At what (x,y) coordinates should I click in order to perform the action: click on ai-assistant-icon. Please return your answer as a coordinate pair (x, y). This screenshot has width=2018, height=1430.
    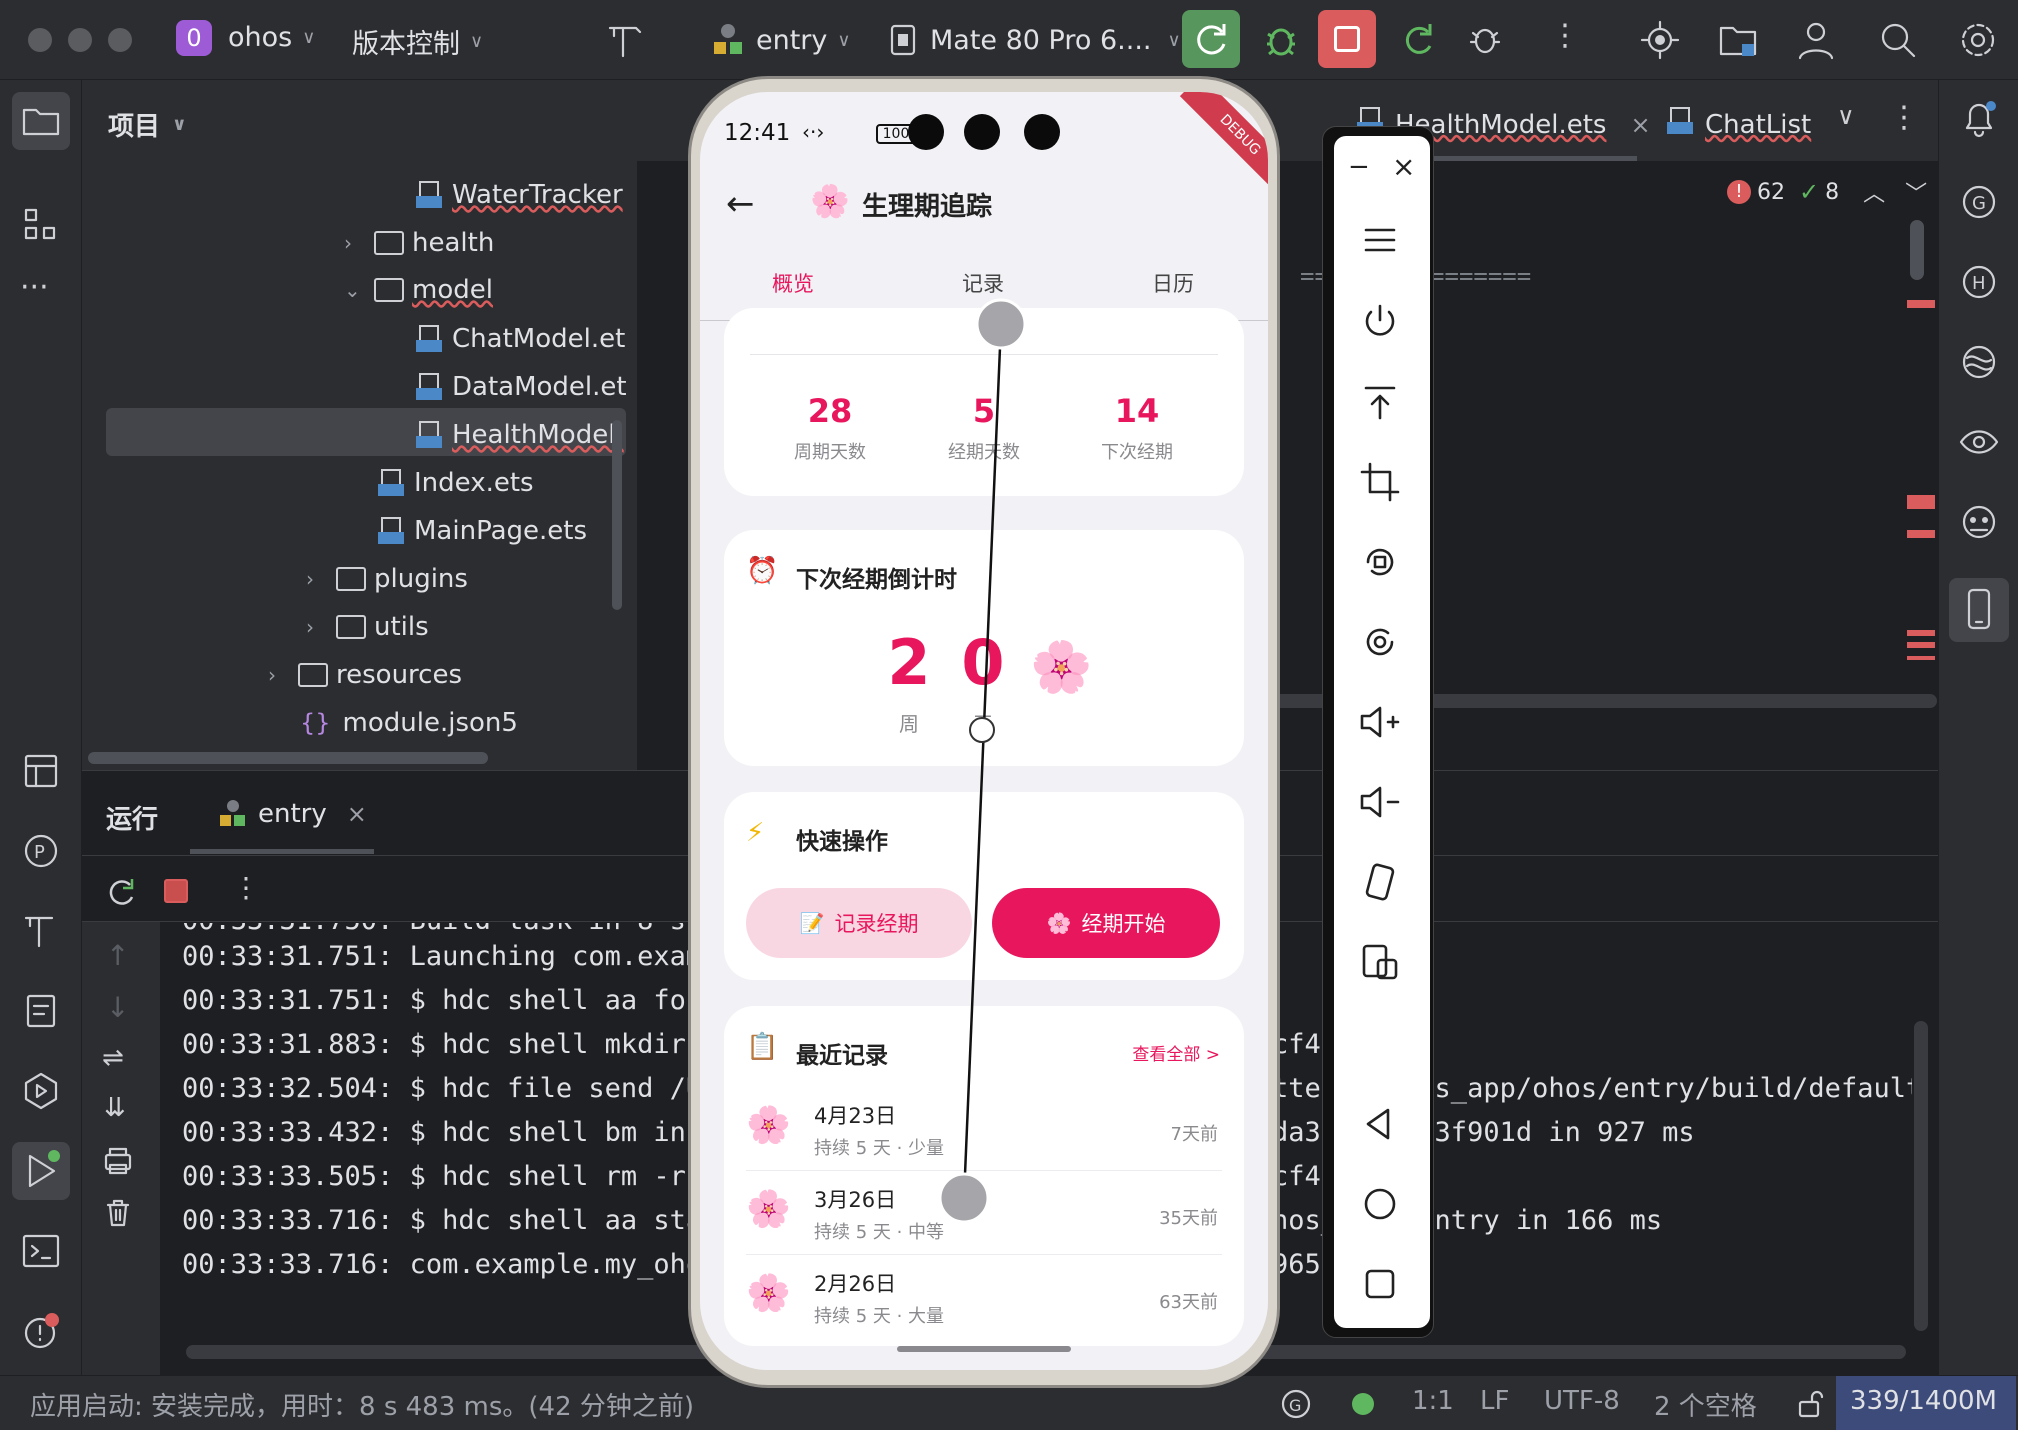
    Looking at the image, I should click on (1979, 362).